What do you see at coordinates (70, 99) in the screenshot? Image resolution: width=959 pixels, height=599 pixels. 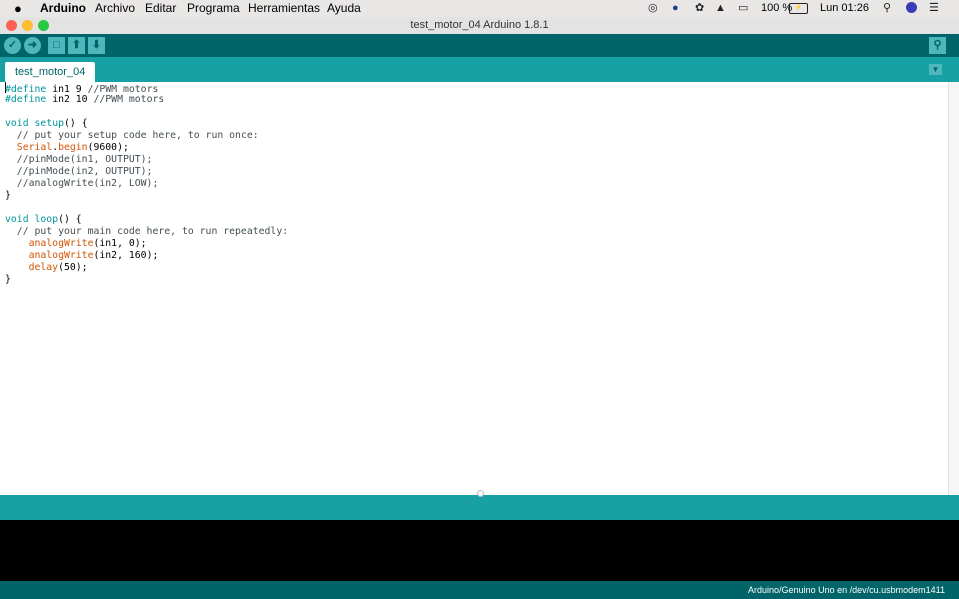 I see `code-token: in2 10` at bounding box center [70, 99].